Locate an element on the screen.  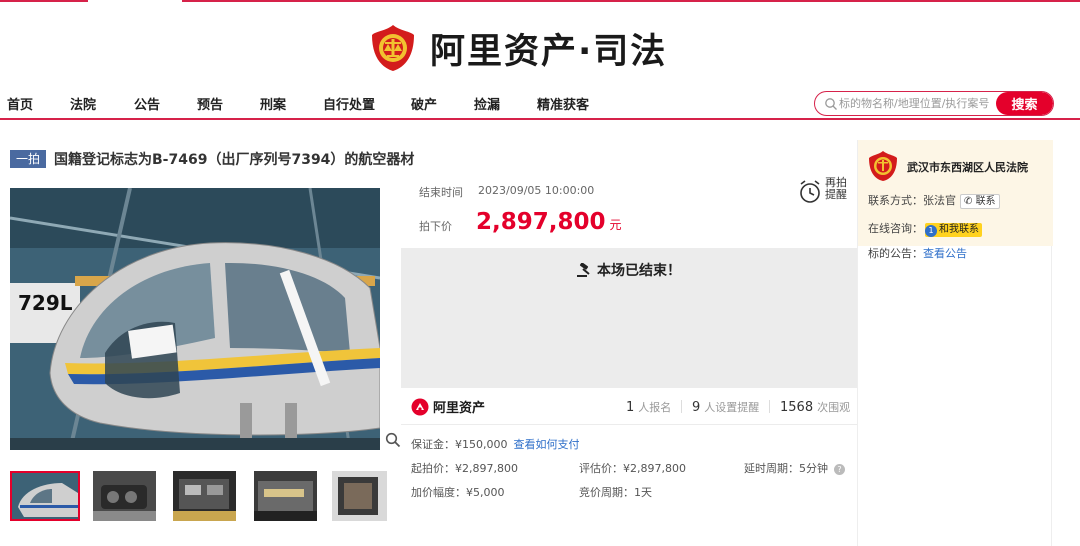
ali-assets-icon is located at coordinates (420, 406).